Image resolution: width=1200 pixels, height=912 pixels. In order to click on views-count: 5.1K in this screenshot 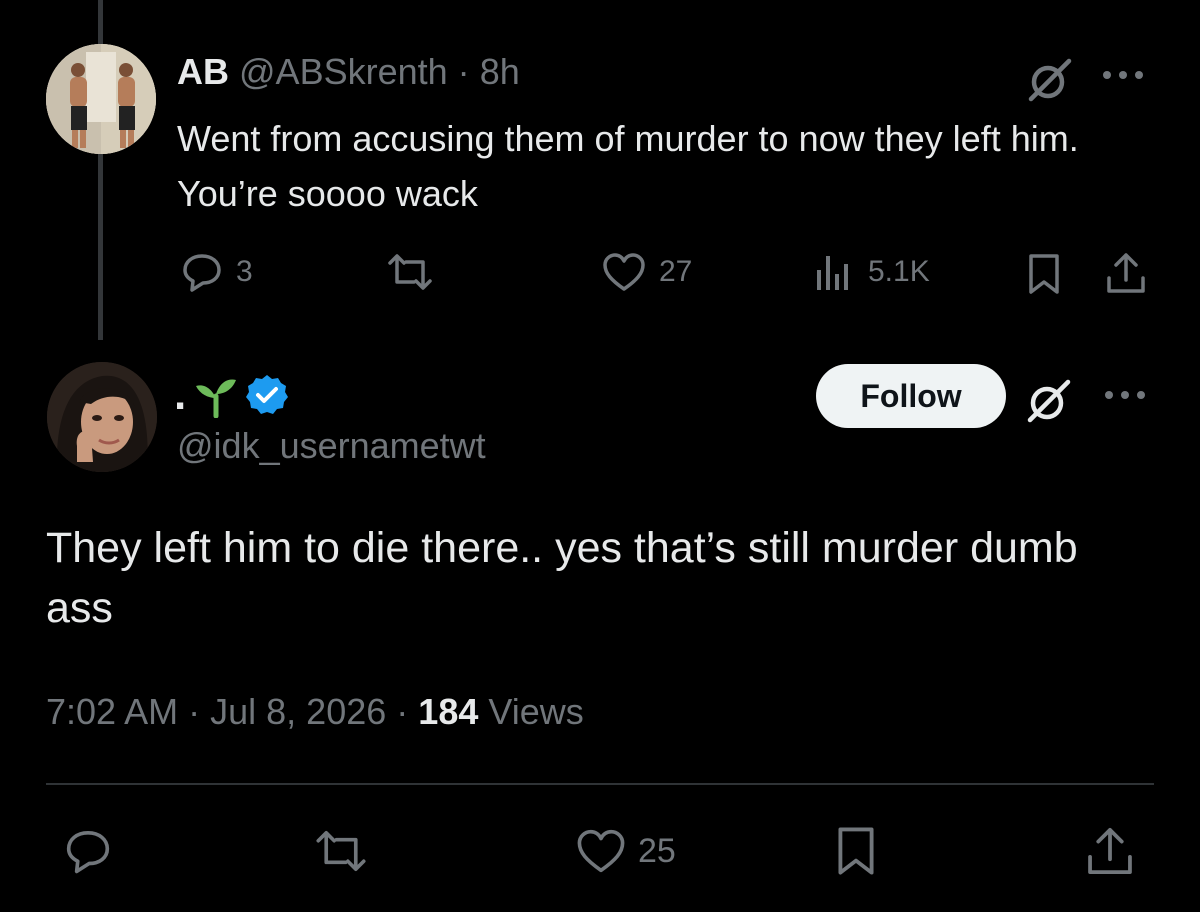, I will do `click(899, 271)`.